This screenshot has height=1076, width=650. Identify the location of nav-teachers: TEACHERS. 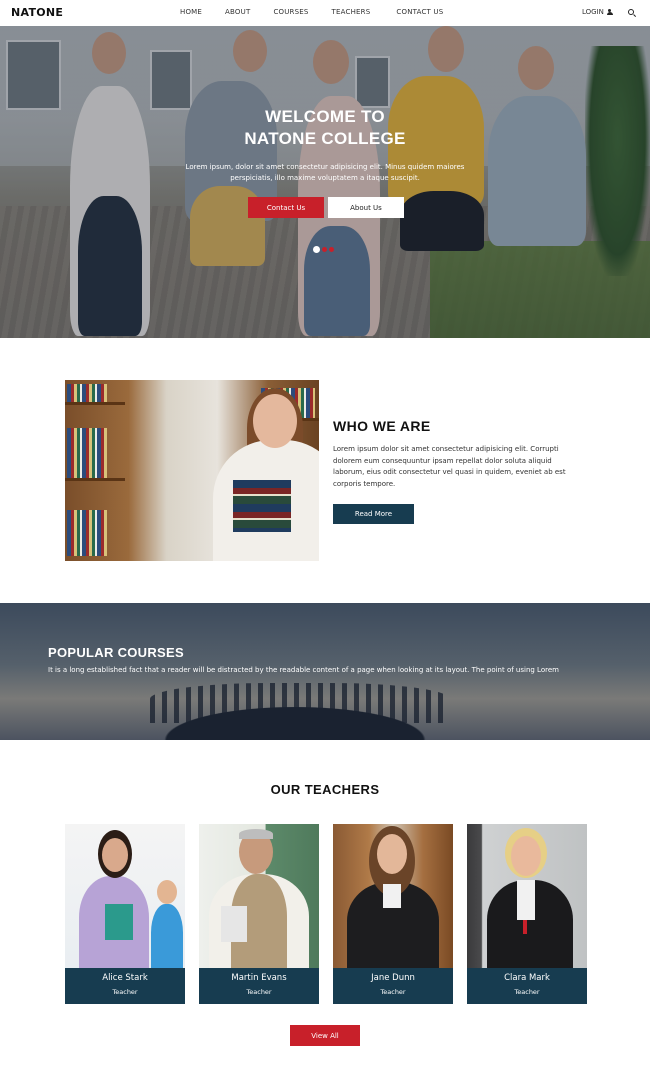
(351, 12).